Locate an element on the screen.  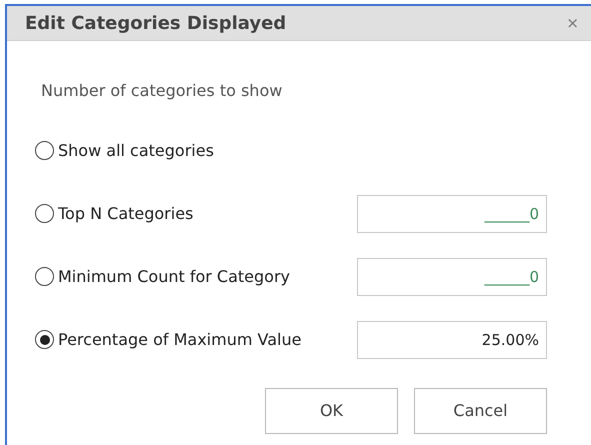
option-label: Minimum Count for Category is located at coordinates (174, 277).